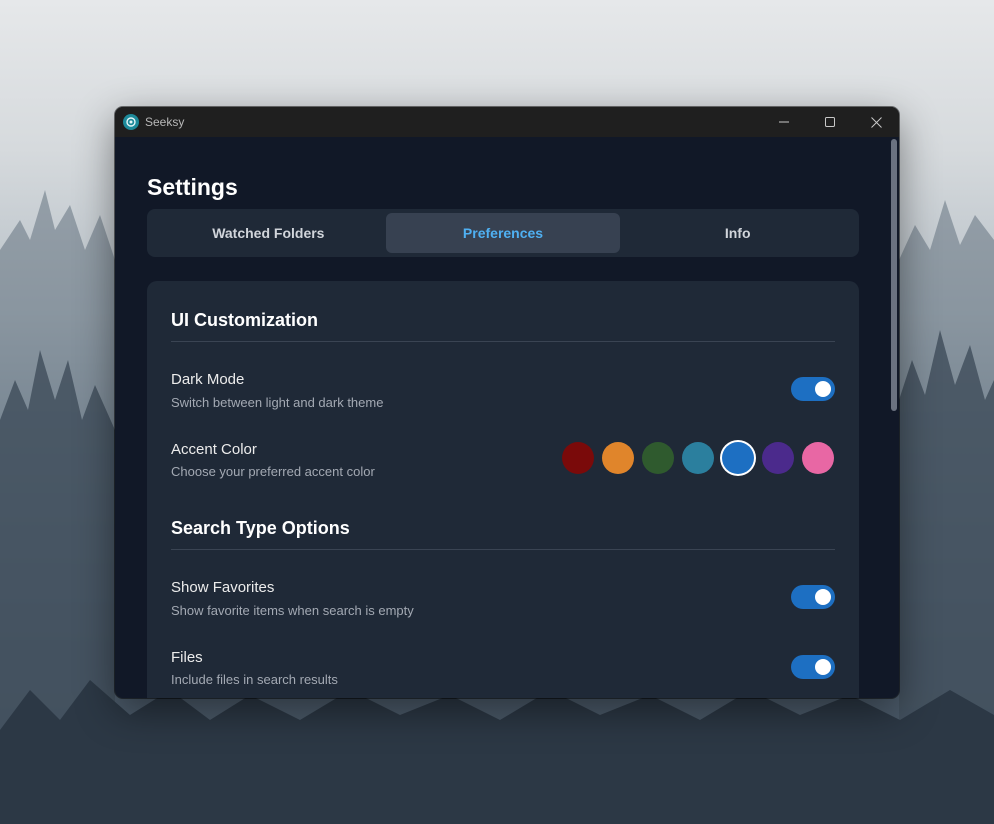 This screenshot has height=824, width=994. I want to click on scrollbar-thumb, so click(894, 275).